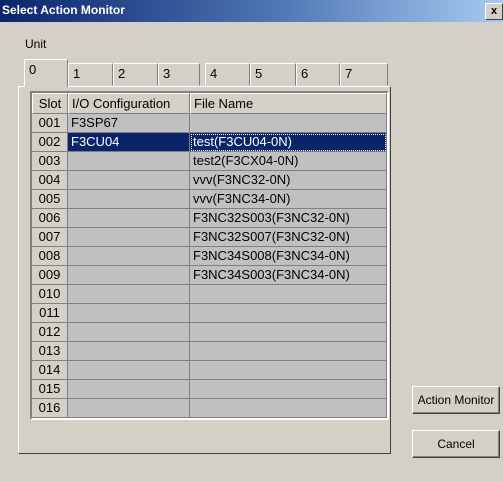 The height and width of the screenshot is (481, 503). I want to click on table-row: 013, so click(209, 351).